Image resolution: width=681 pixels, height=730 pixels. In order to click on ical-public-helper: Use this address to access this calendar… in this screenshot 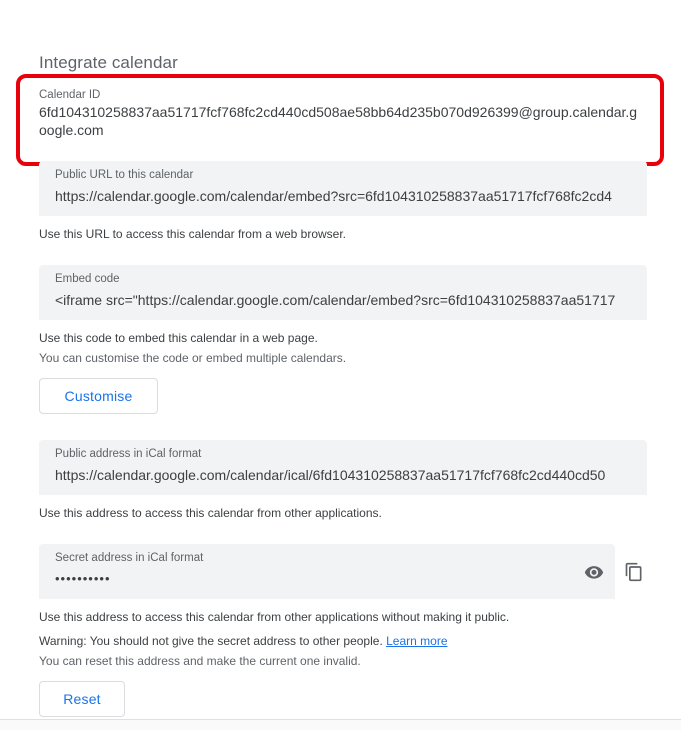, I will do `click(210, 513)`.